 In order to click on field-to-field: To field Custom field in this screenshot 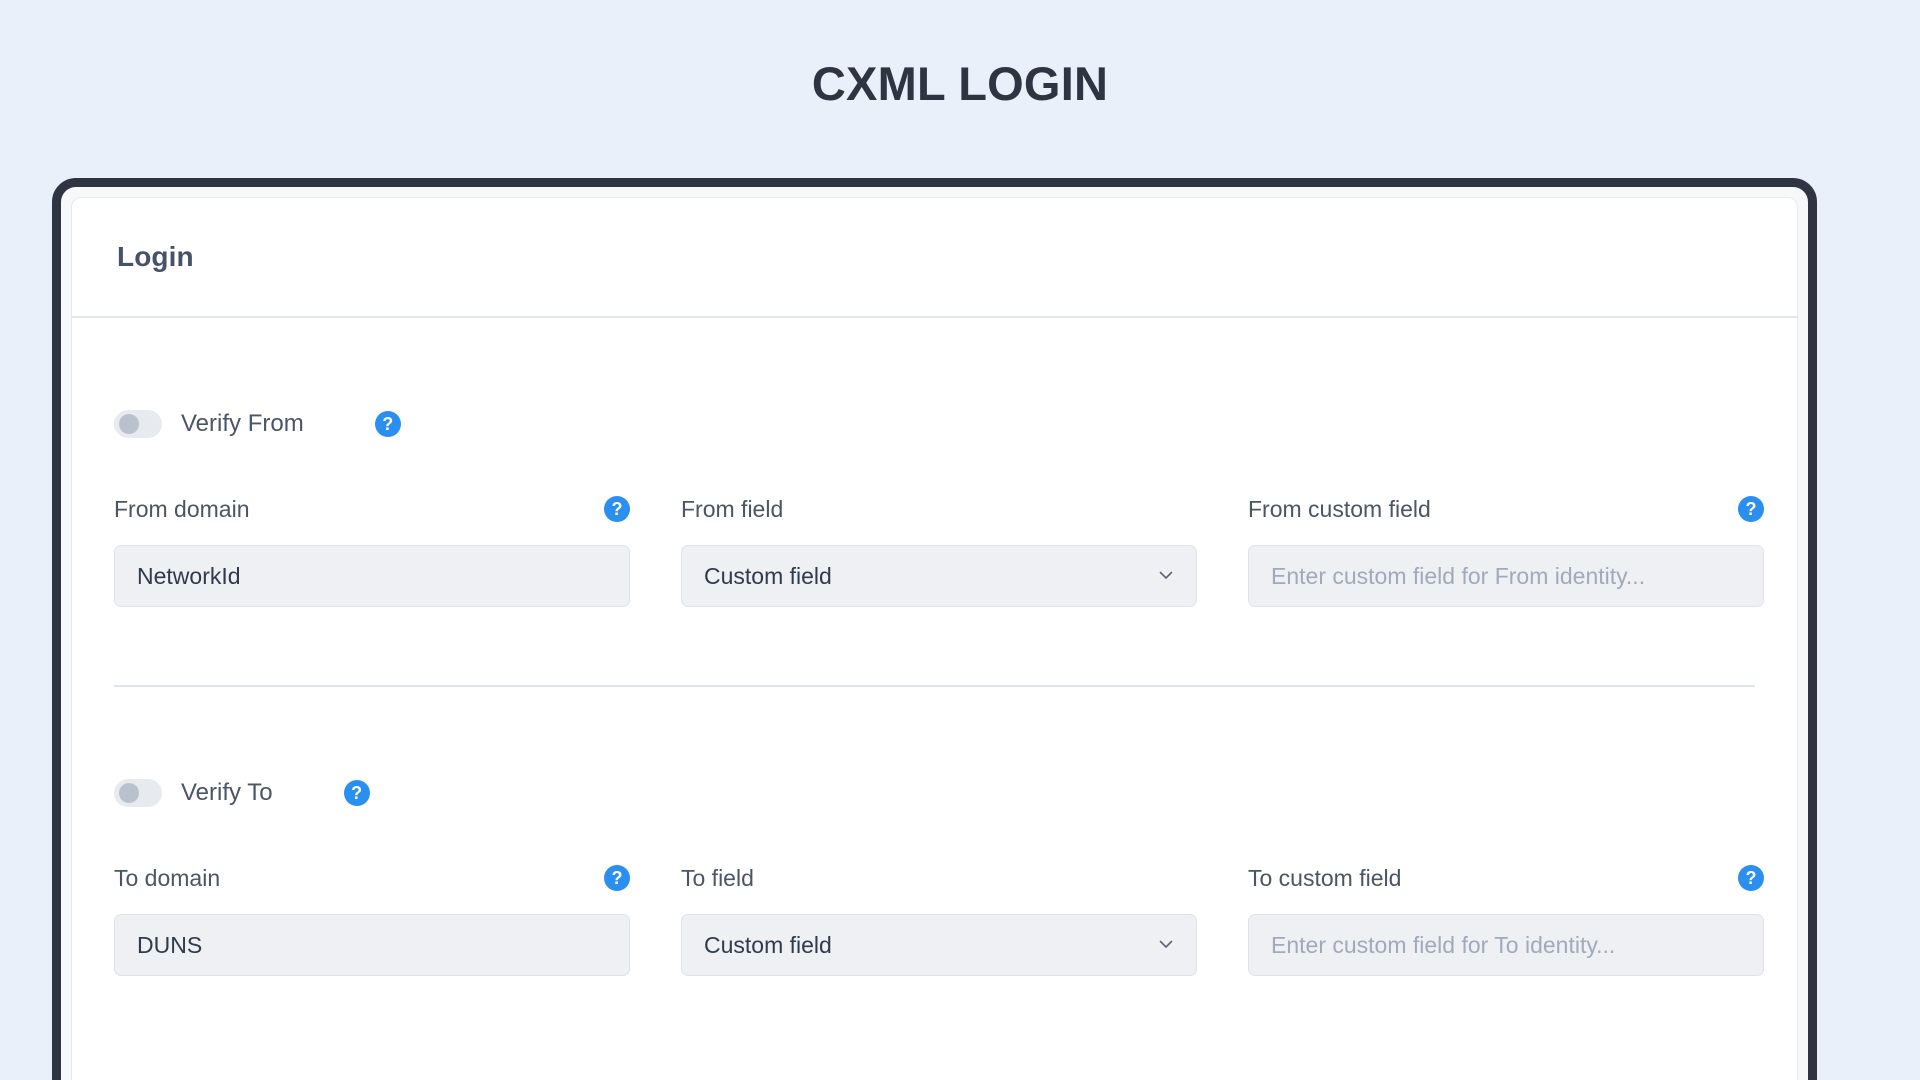, I will do `click(939, 919)`.